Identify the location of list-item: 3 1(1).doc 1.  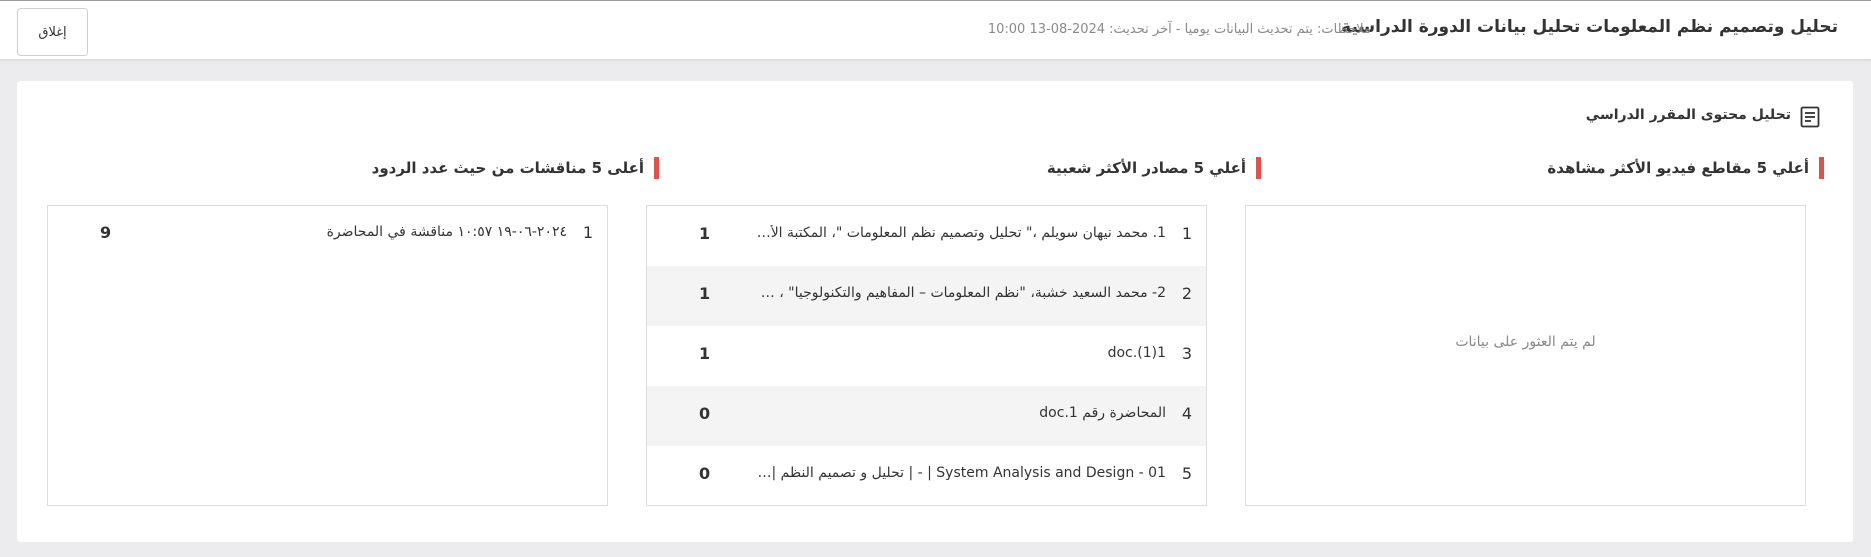
(926, 356).